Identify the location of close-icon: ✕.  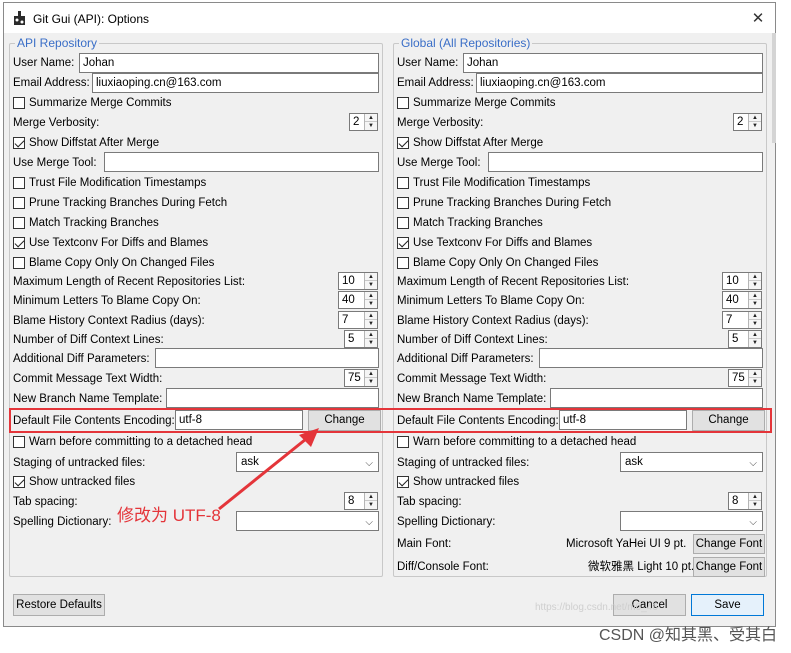
(758, 18).